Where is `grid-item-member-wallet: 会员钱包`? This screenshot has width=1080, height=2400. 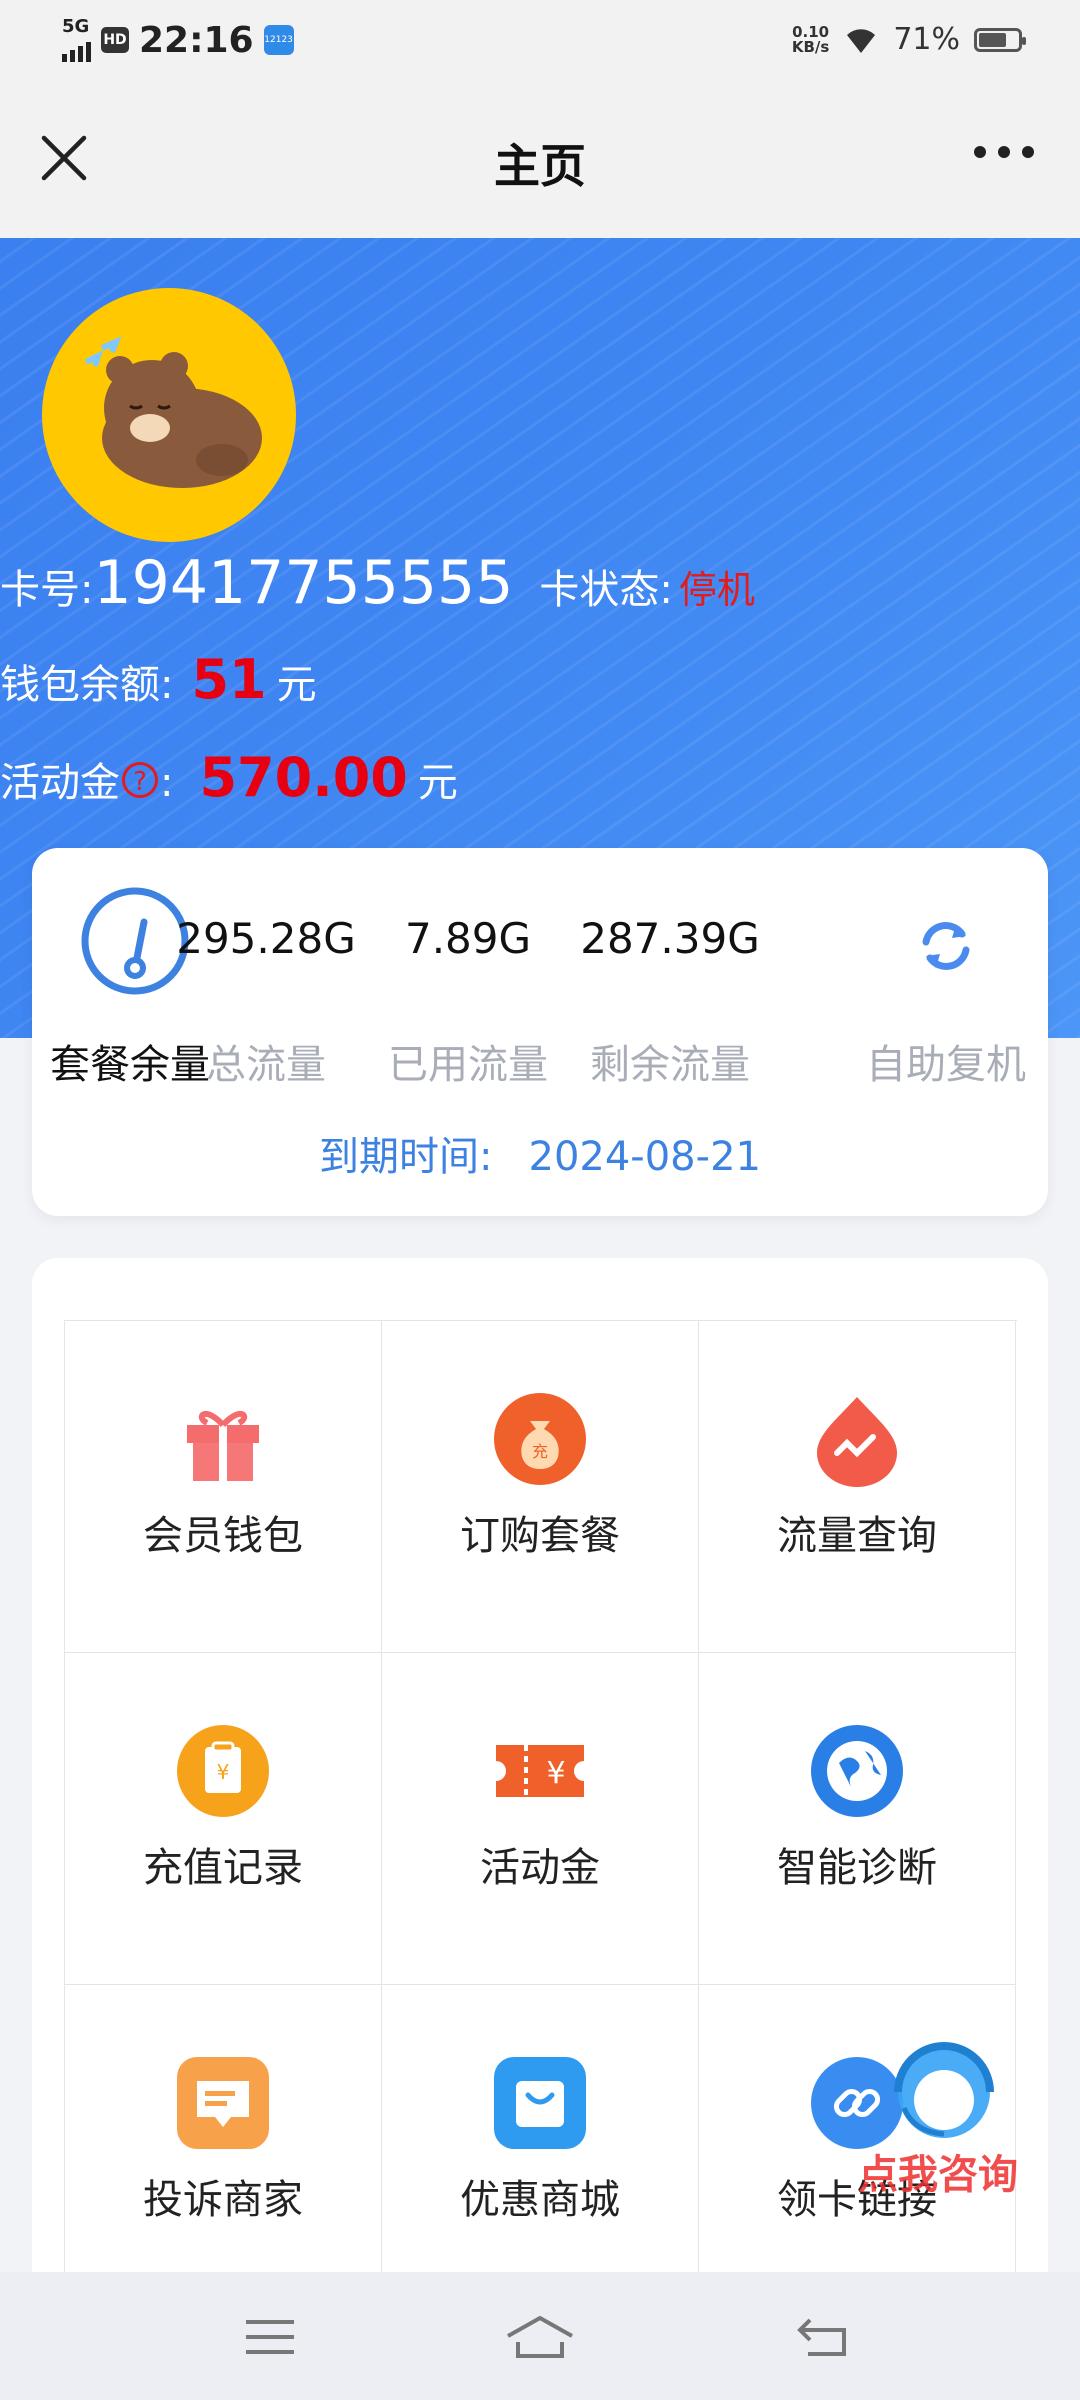 grid-item-member-wallet: 会员钱包 is located at coordinates (223, 1487).